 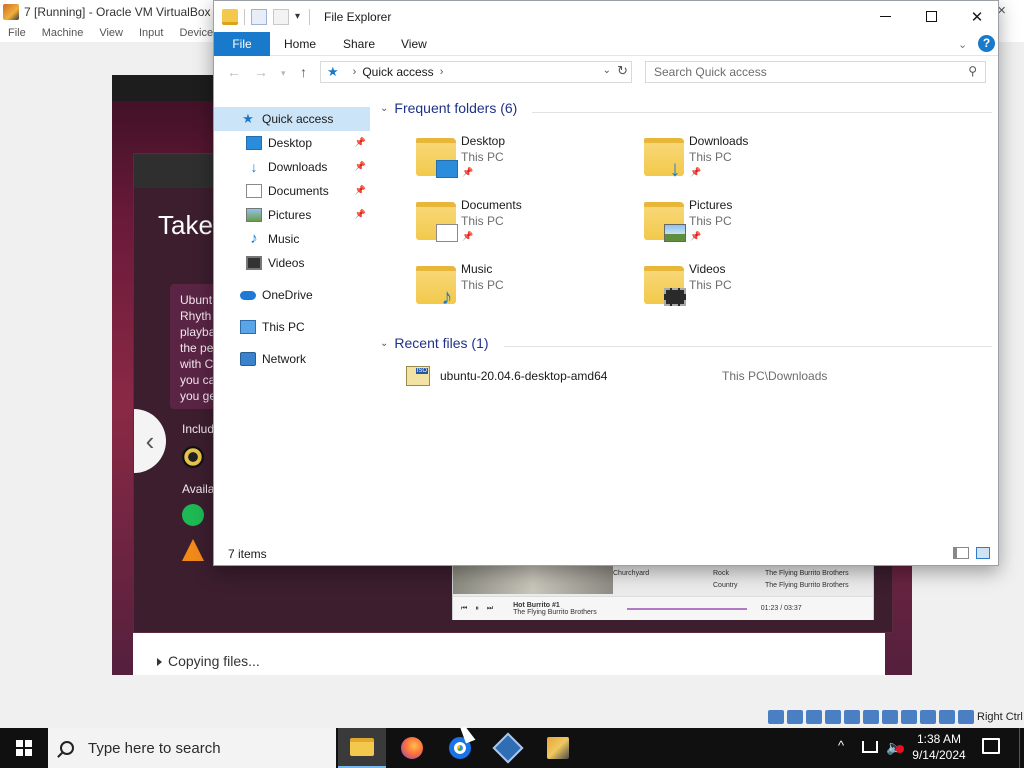 I want to click on search-box: ⚲, so click(x=815, y=72).